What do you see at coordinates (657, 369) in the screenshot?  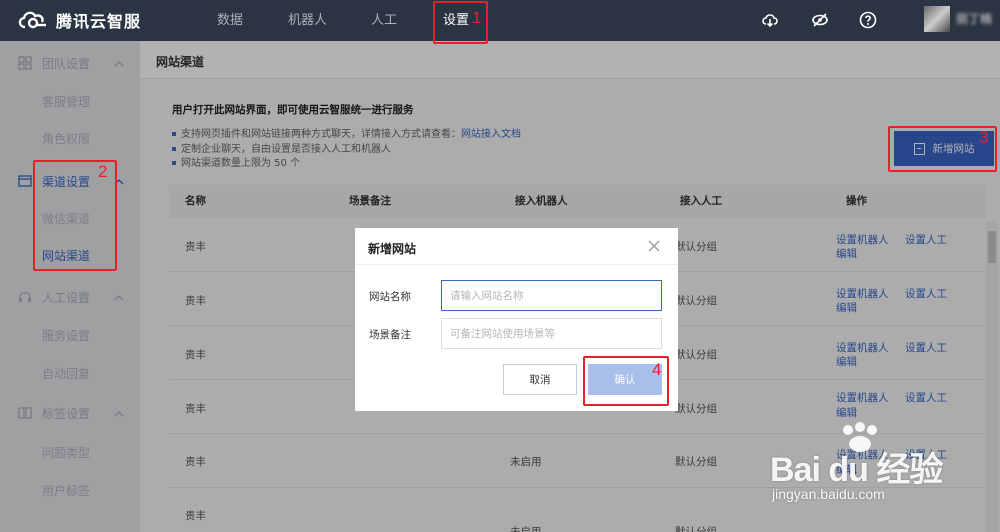 I see `annotation-number: 4` at bounding box center [657, 369].